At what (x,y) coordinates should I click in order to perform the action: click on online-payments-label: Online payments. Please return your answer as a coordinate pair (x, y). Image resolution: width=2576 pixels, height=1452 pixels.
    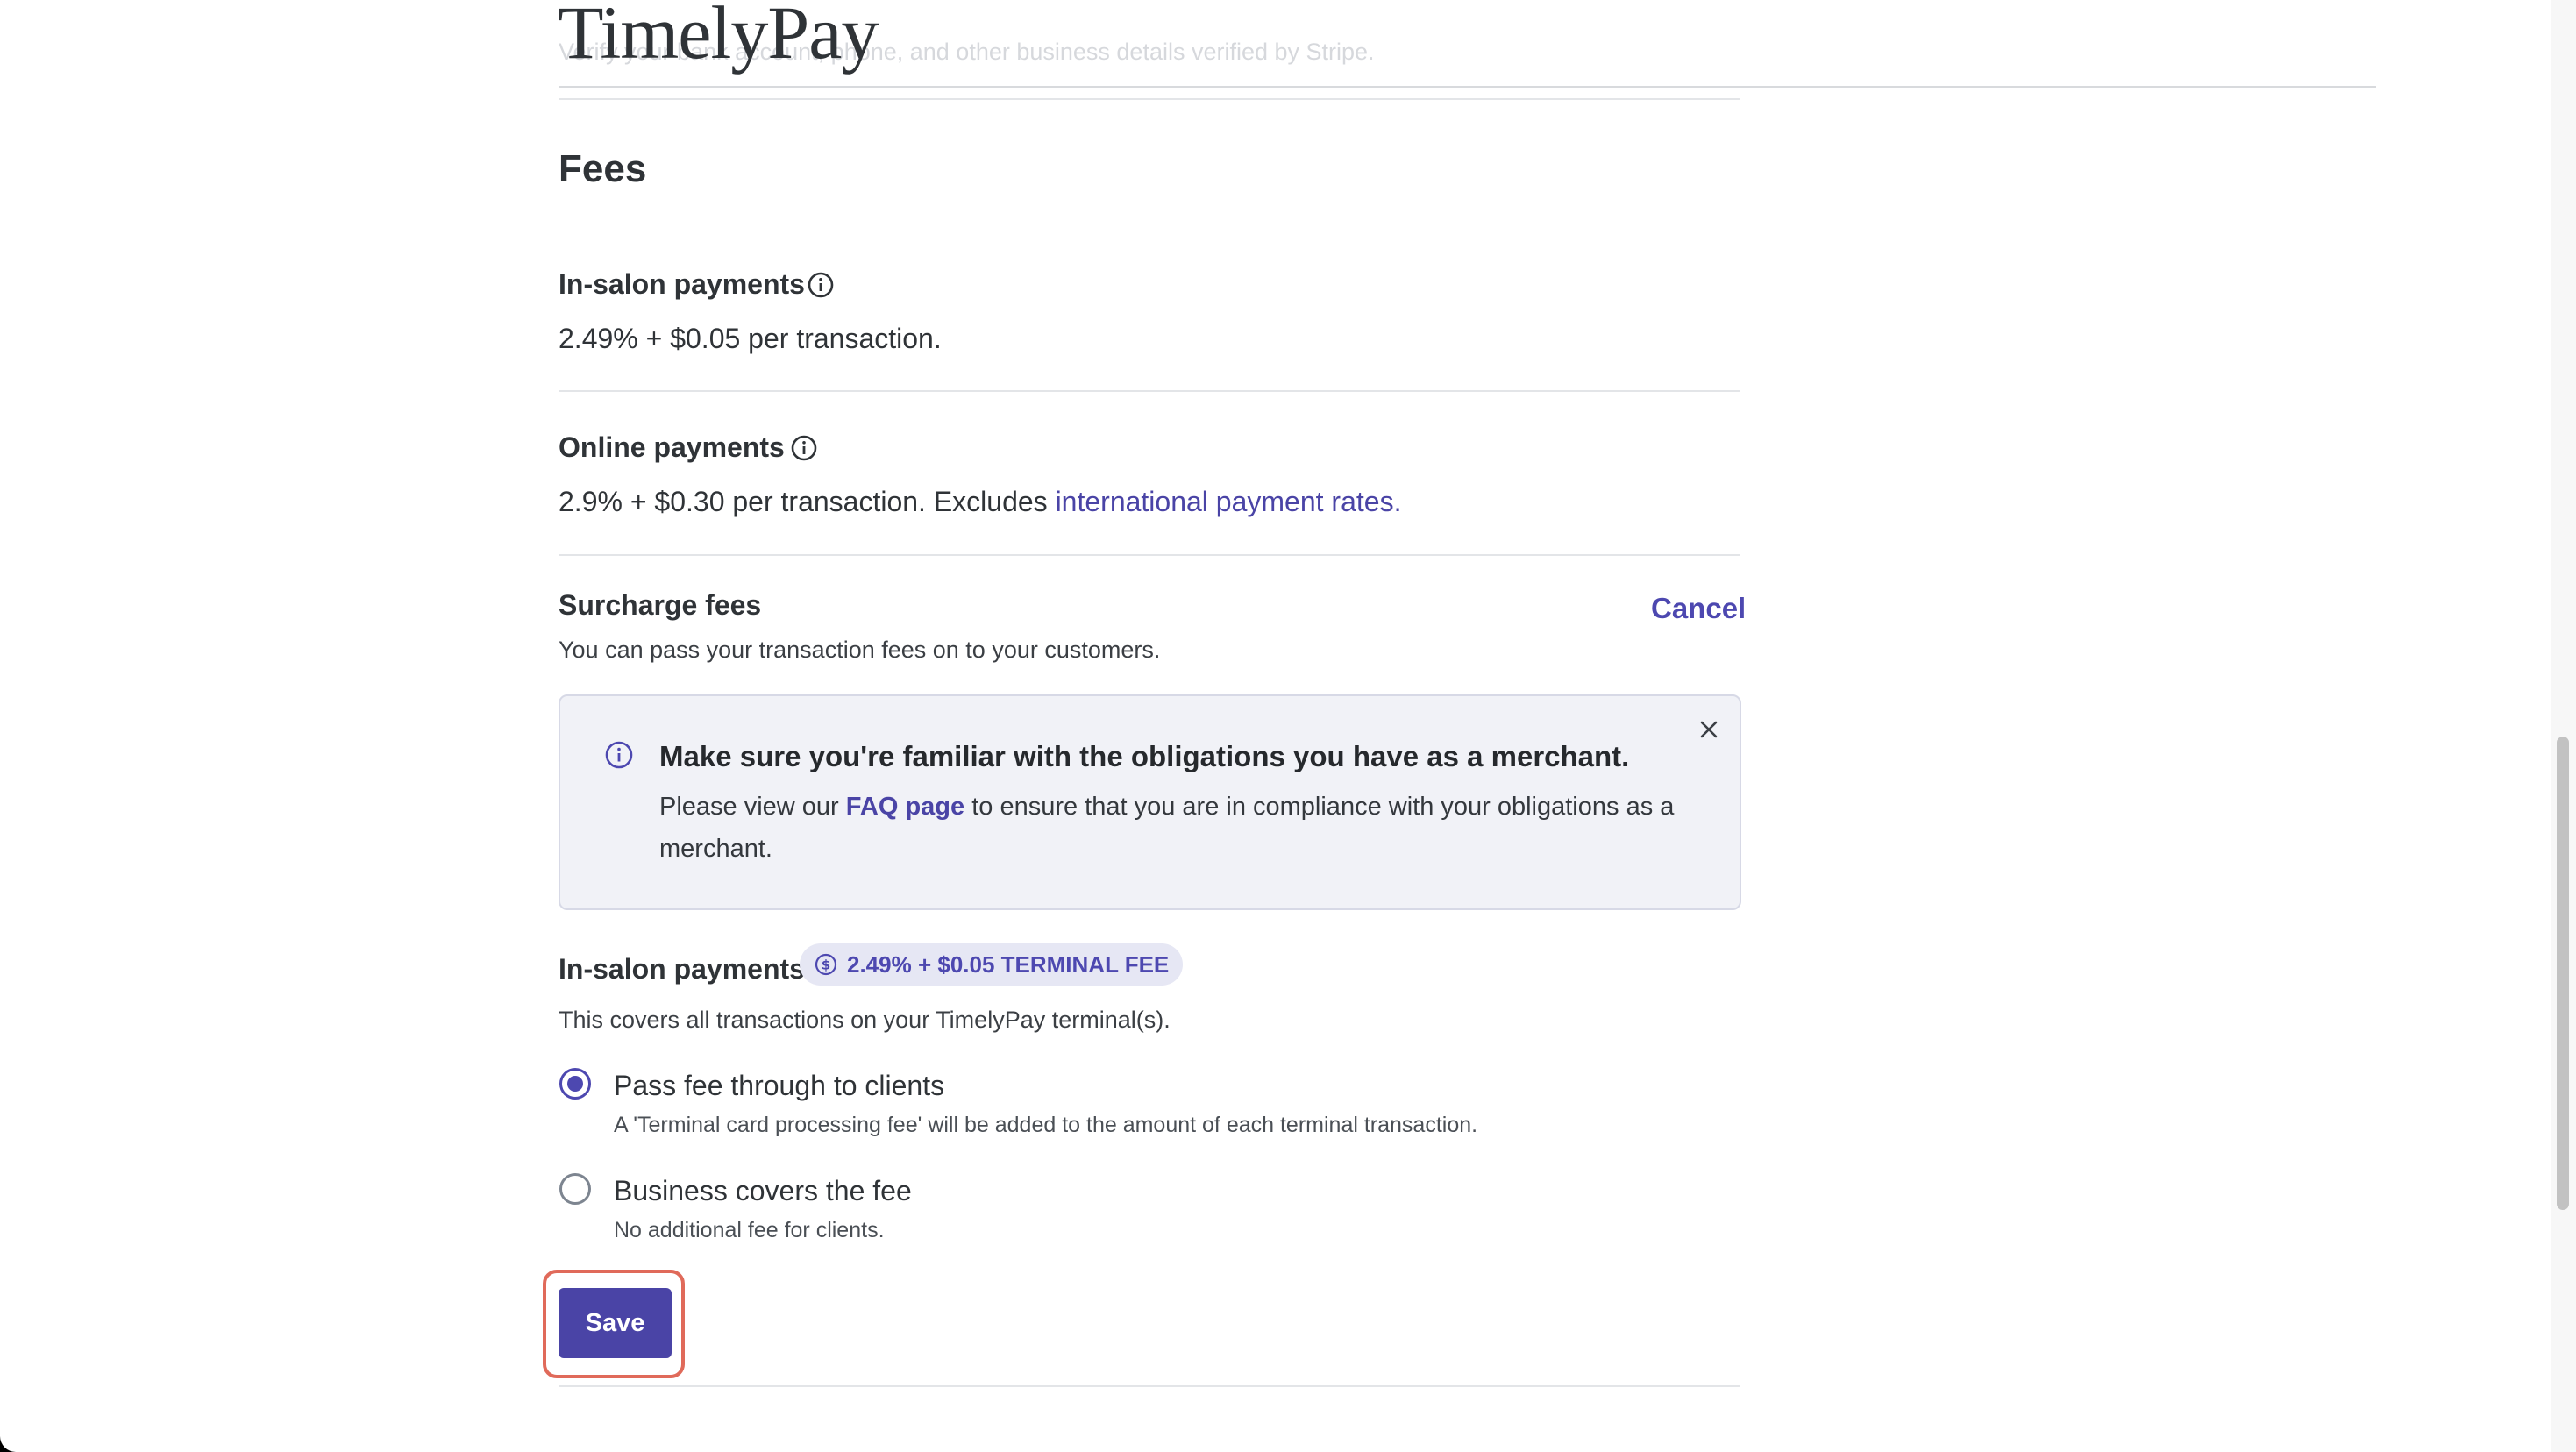
    Looking at the image, I should click on (672, 447).